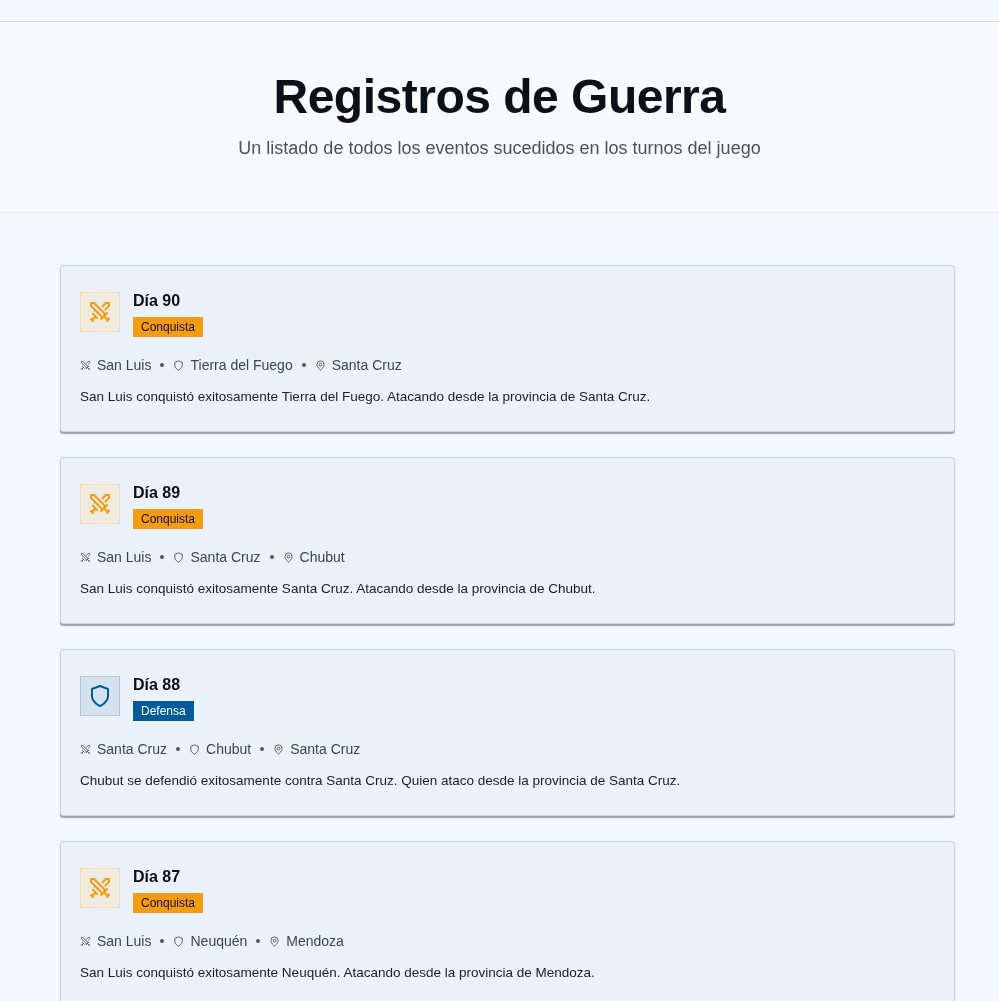 The image size is (999, 1001). I want to click on defender-name: Neuquén, so click(219, 941).